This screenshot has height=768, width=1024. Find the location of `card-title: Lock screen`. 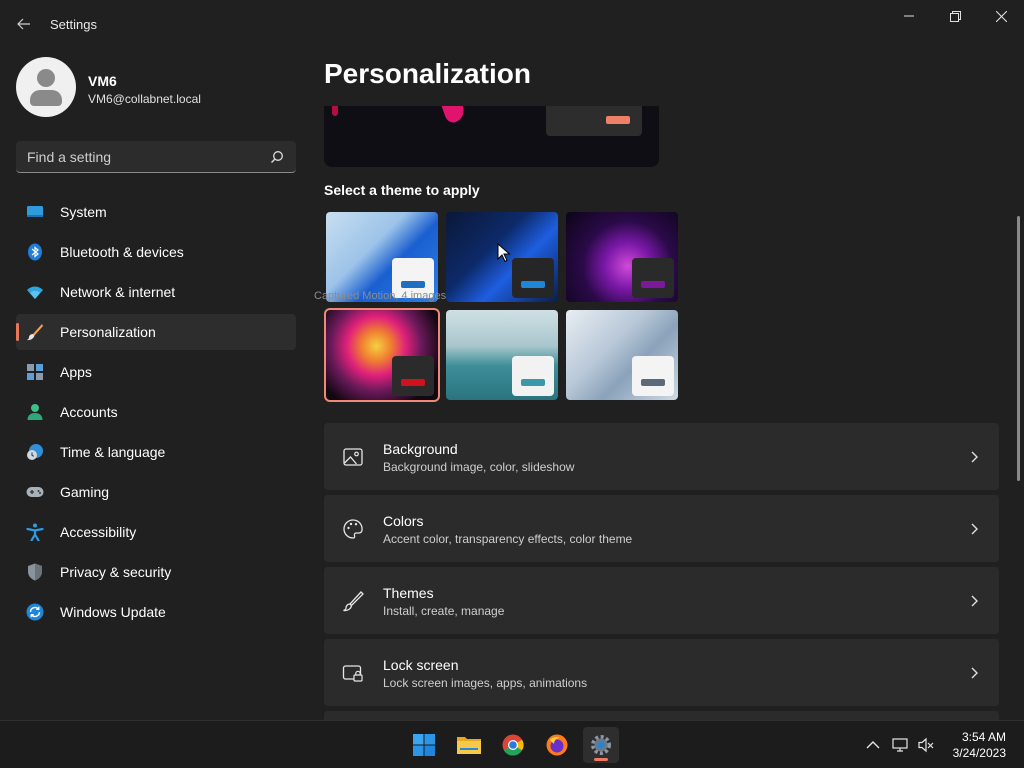

card-title: Lock screen is located at coordinates (421, 665).